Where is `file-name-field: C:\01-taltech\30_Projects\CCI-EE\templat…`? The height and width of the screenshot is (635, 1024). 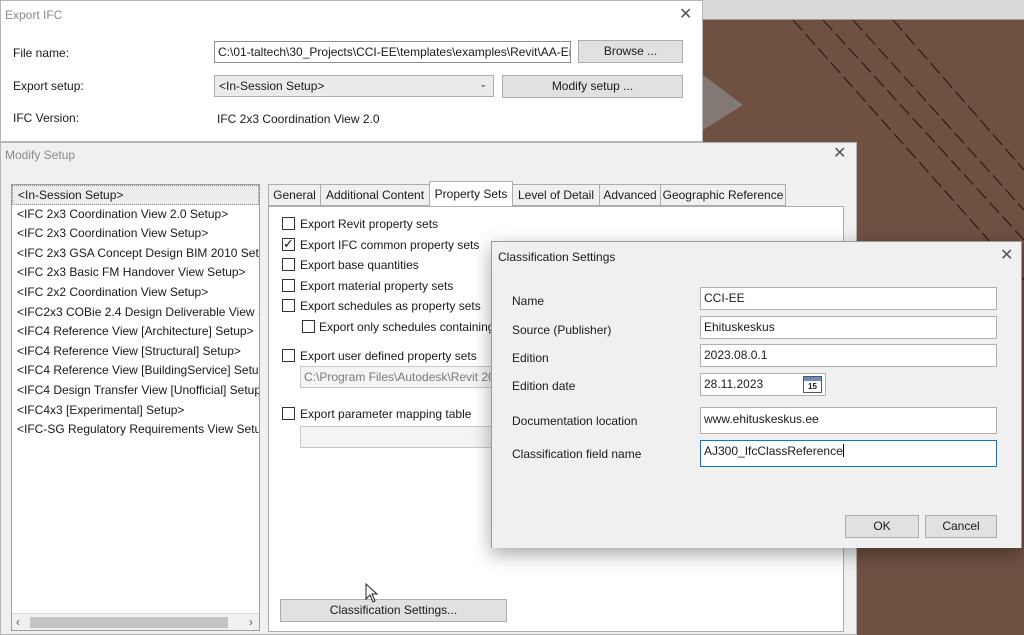
file-name-field: C:\01-taltech\30_Projects\CCI-EE\templat… is located at coordinates (392, 52).